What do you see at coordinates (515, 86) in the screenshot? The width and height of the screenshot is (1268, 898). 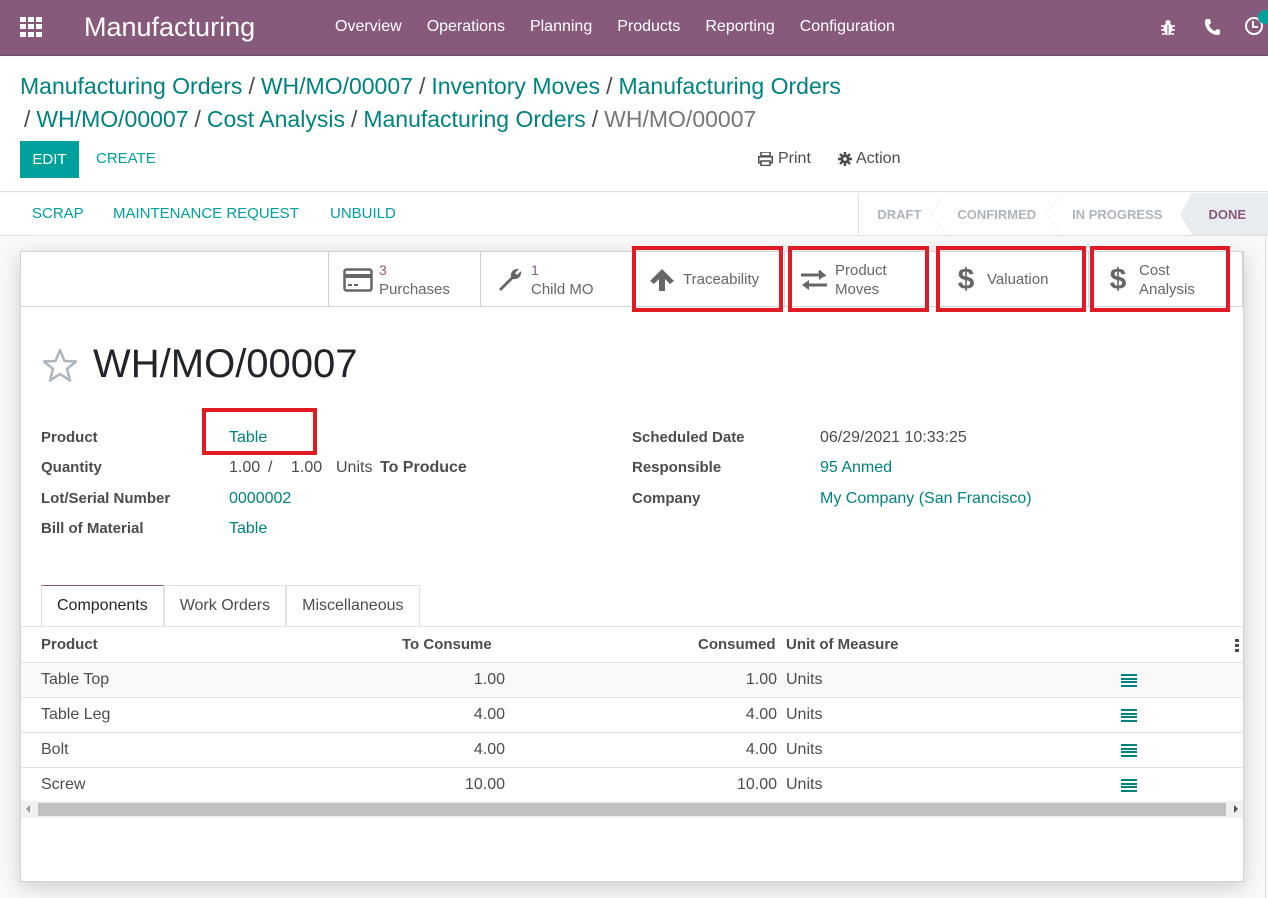 I see `breadcrumb-item: Inventory Moves` at bounding box center [515, 86].